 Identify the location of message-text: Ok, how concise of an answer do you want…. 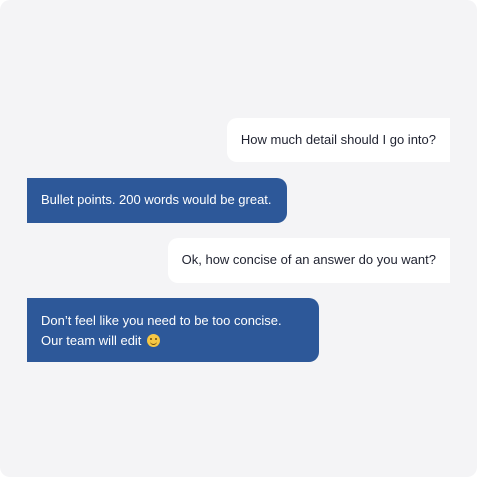
(308, 259).